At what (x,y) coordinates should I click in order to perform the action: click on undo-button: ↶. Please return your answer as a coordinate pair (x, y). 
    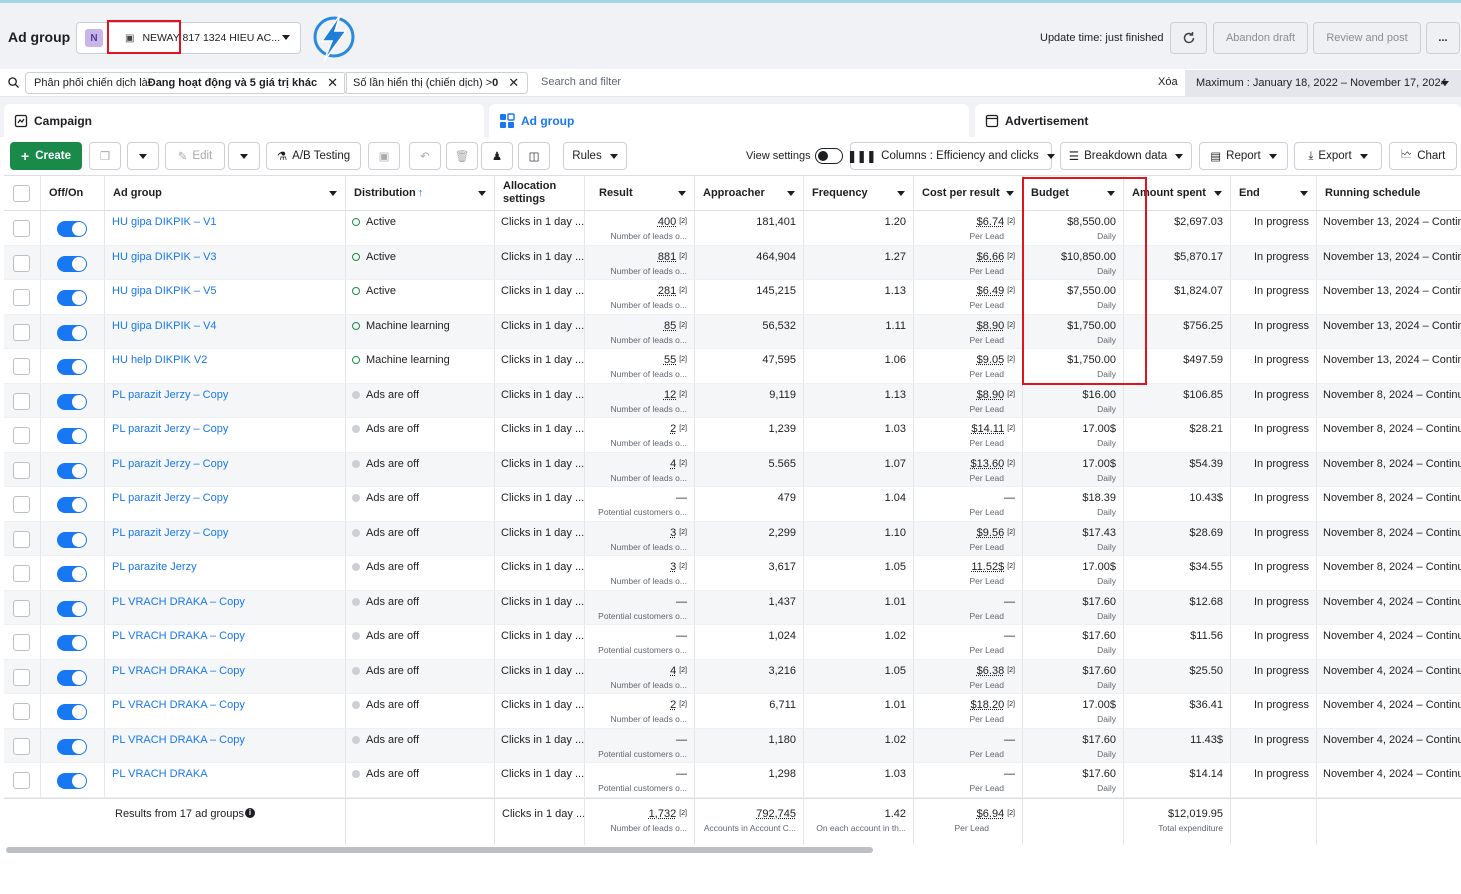
    Looking at the image, I should click on (425, 156).